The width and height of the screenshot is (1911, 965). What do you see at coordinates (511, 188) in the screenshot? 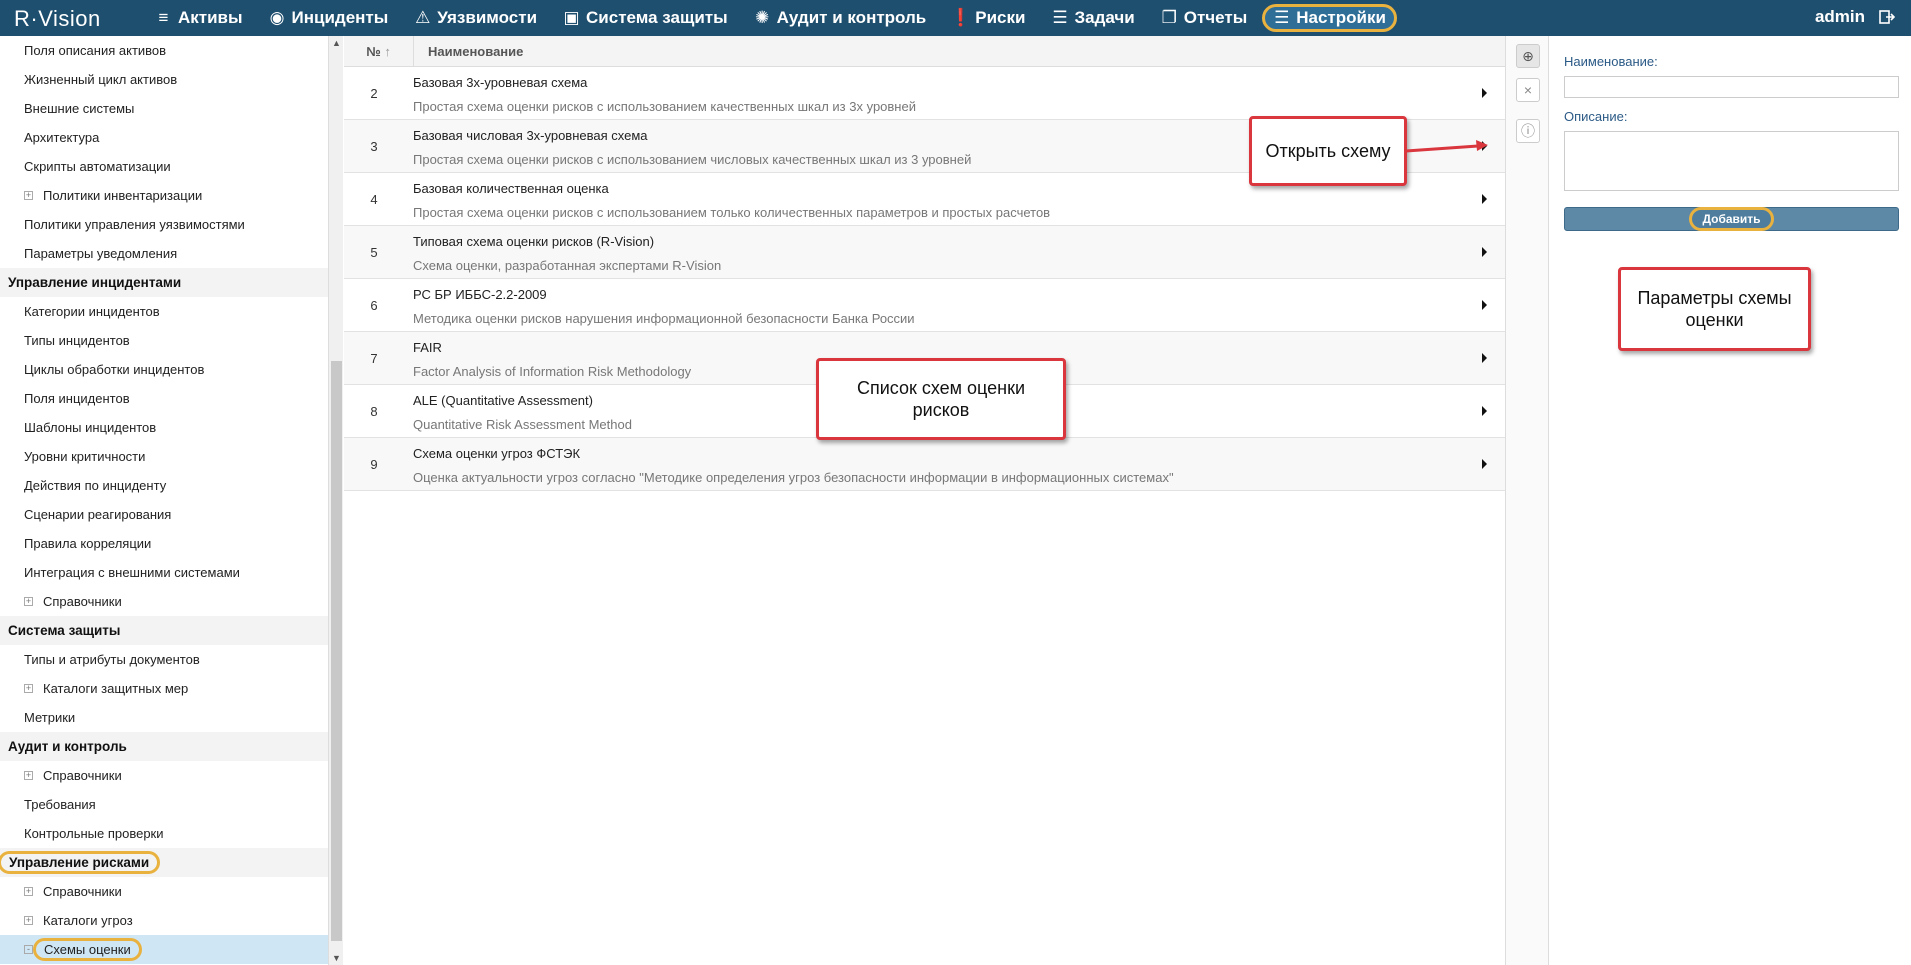
I see `scheme-title: Базовая количественная оценка` at bounding box center [511, 188].